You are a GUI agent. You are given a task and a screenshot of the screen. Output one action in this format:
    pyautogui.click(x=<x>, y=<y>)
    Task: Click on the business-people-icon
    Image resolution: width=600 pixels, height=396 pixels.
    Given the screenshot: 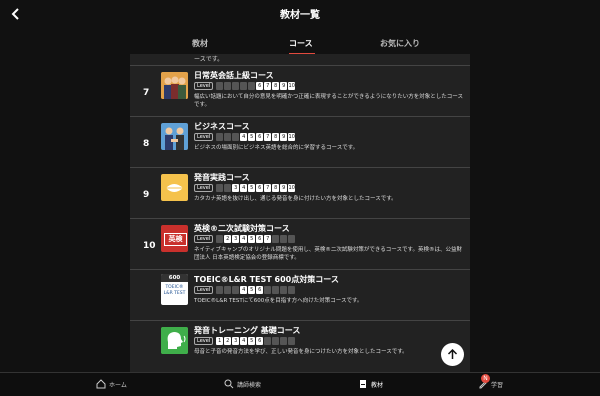 What is the action you would take?
    pyautogui.click(x=174, y=85)
    